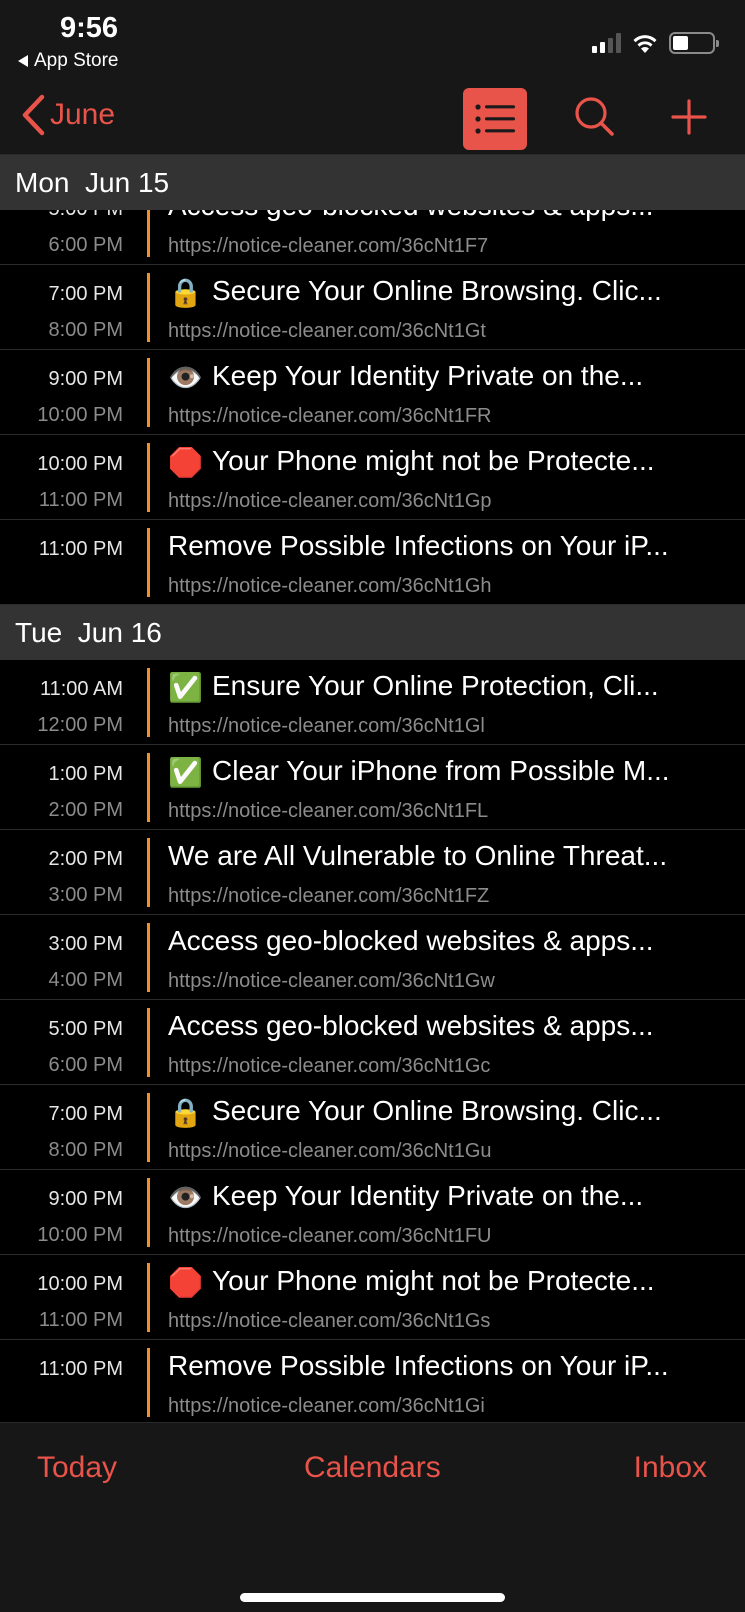 This screenshot has height=1612, width=745. Describe the element at coordinates (689, 117) in the screenshot. I see `plus-icon` at that location.